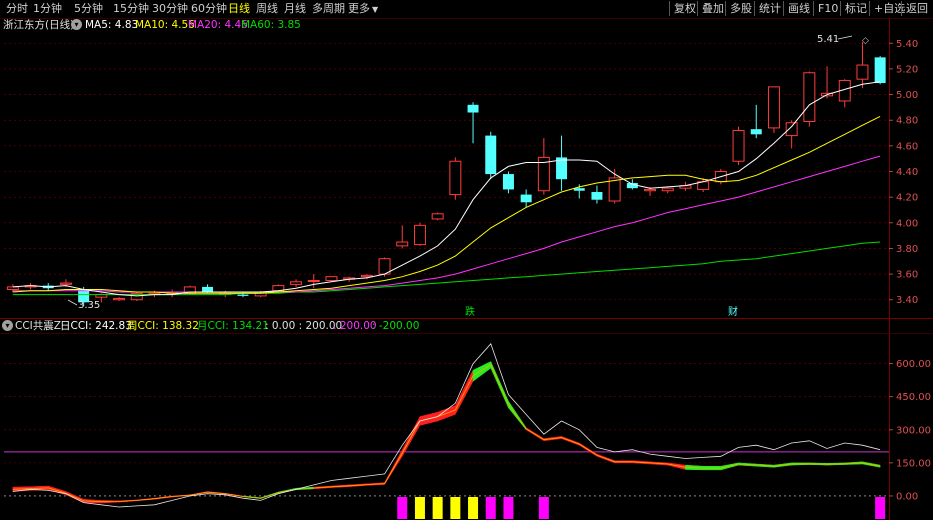  What do you see at coordinates (907, 146) in the screenshot?
I see `price-tick-label: 4.60` at bounding box center [907, 146].